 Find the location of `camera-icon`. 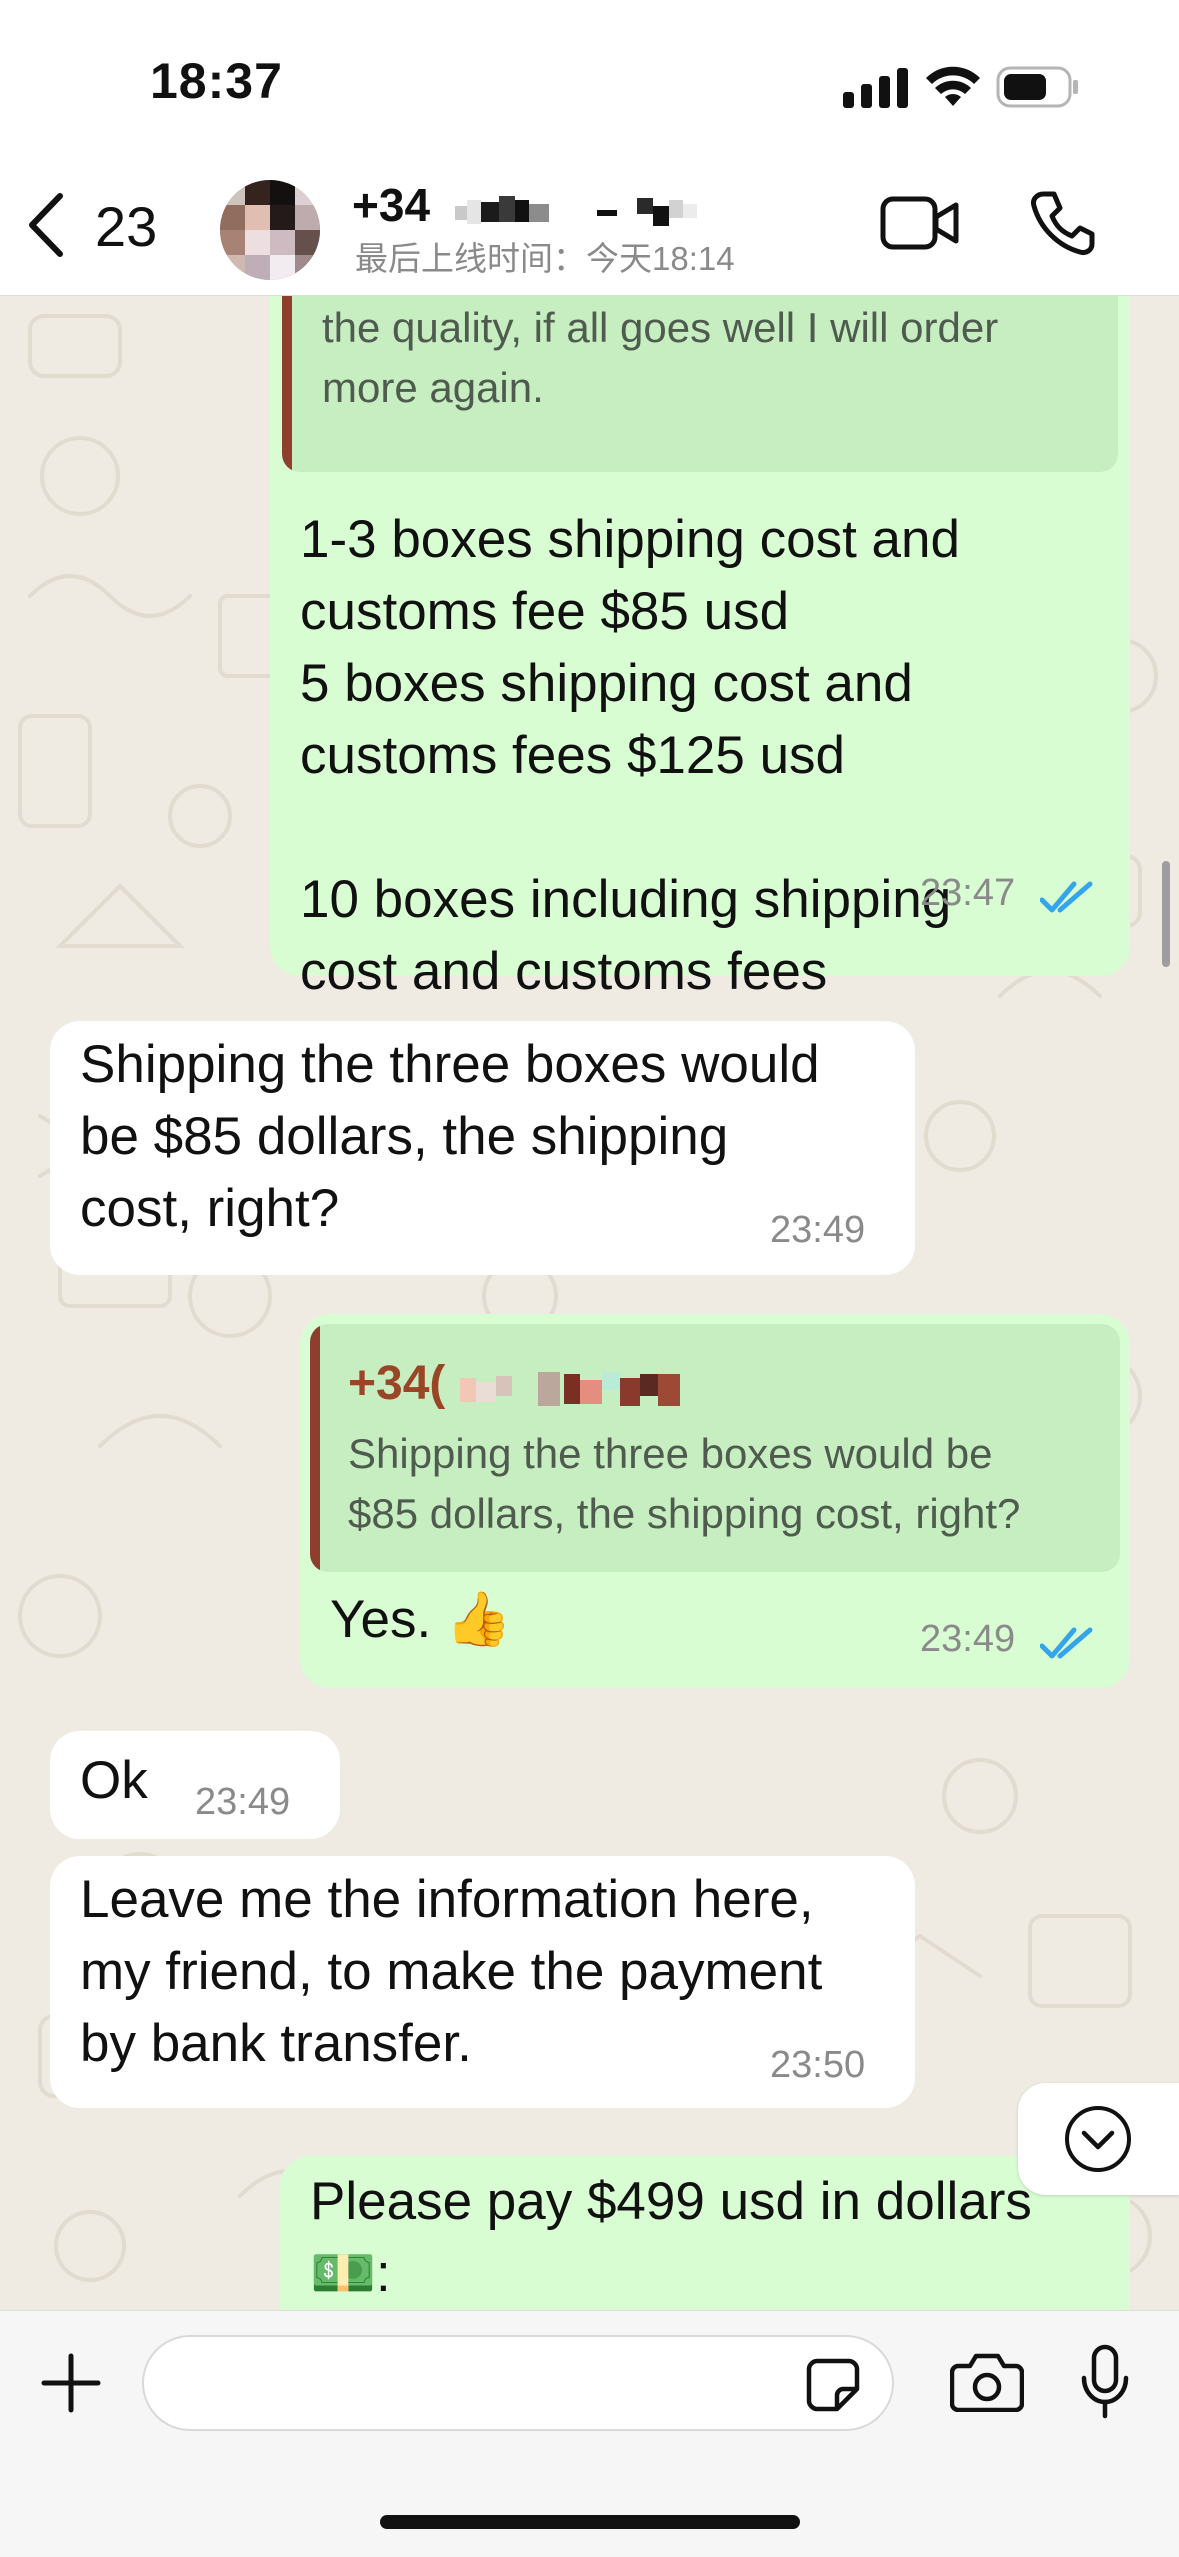

camera-icon is located at coordinates (987, 2382).